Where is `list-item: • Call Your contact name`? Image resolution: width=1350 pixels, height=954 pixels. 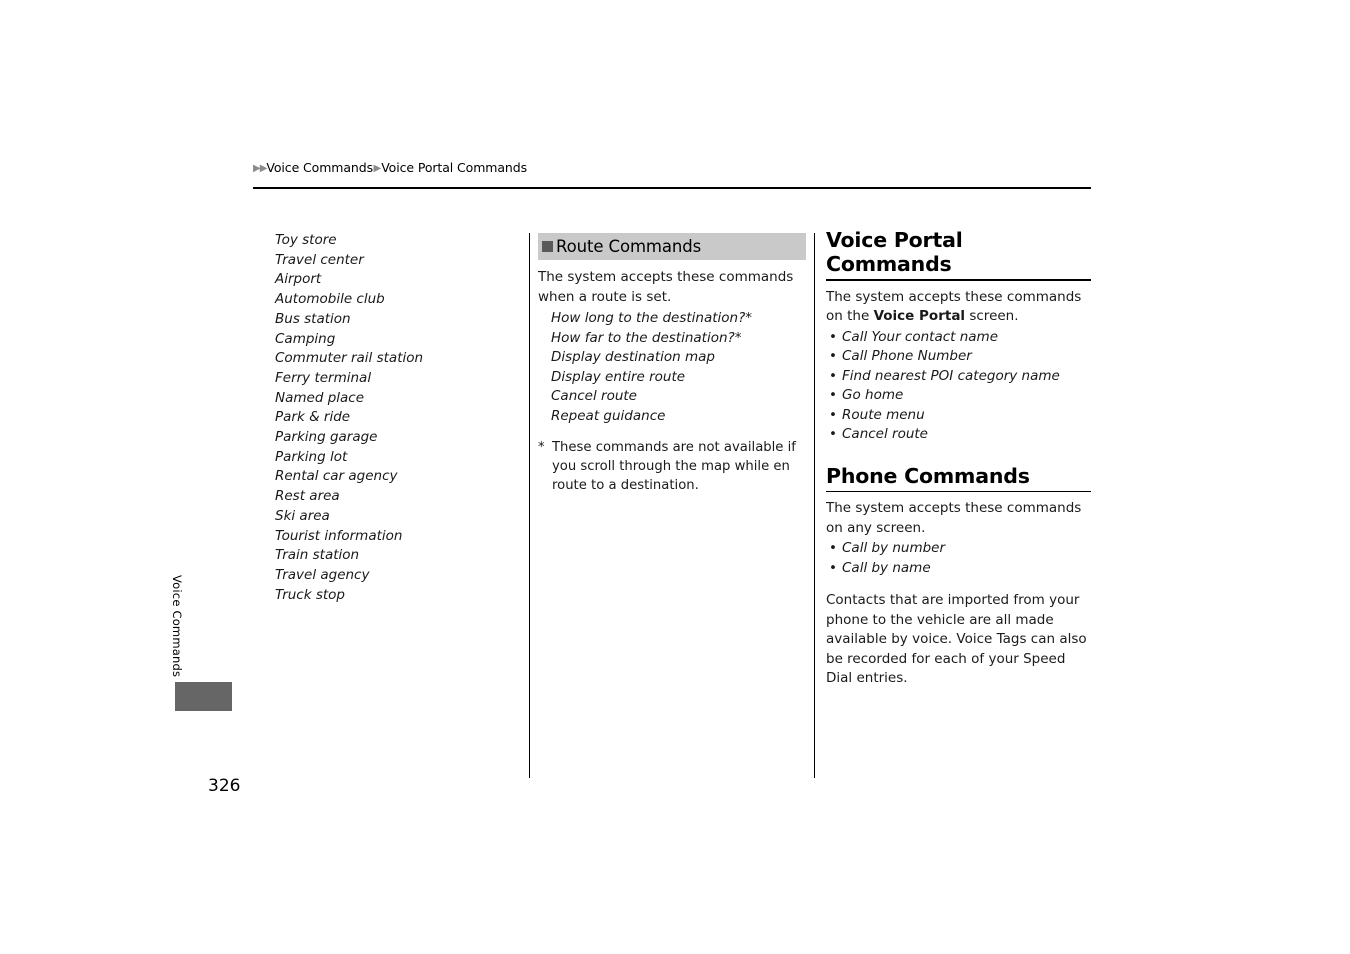 list-item: • Call Your contact name is located at coordinates (958, 338).